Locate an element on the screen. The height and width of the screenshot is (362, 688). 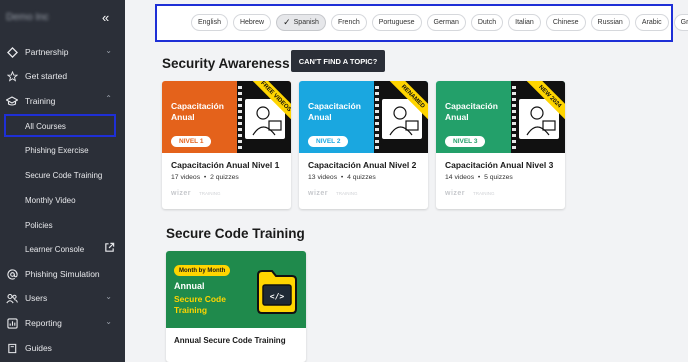
chart-icon is located at coordinates (12, 323).